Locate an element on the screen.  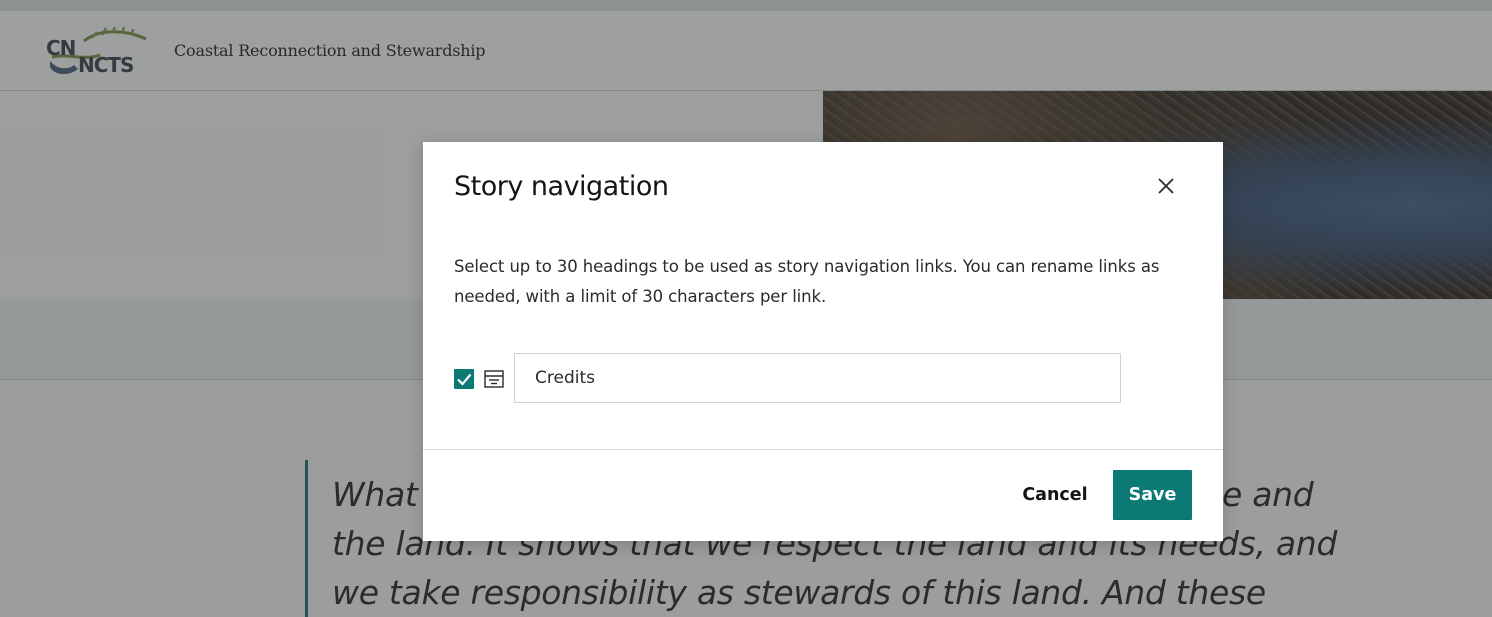
nav-link-row is located at coordinates (789, 379).